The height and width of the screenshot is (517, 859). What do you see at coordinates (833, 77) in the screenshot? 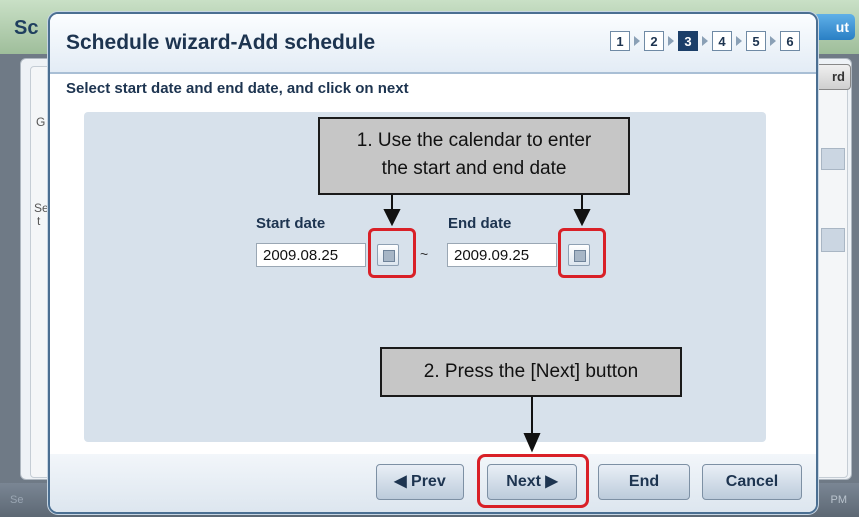
I see `background-right-button: rd` at bounding box center [833, 77].